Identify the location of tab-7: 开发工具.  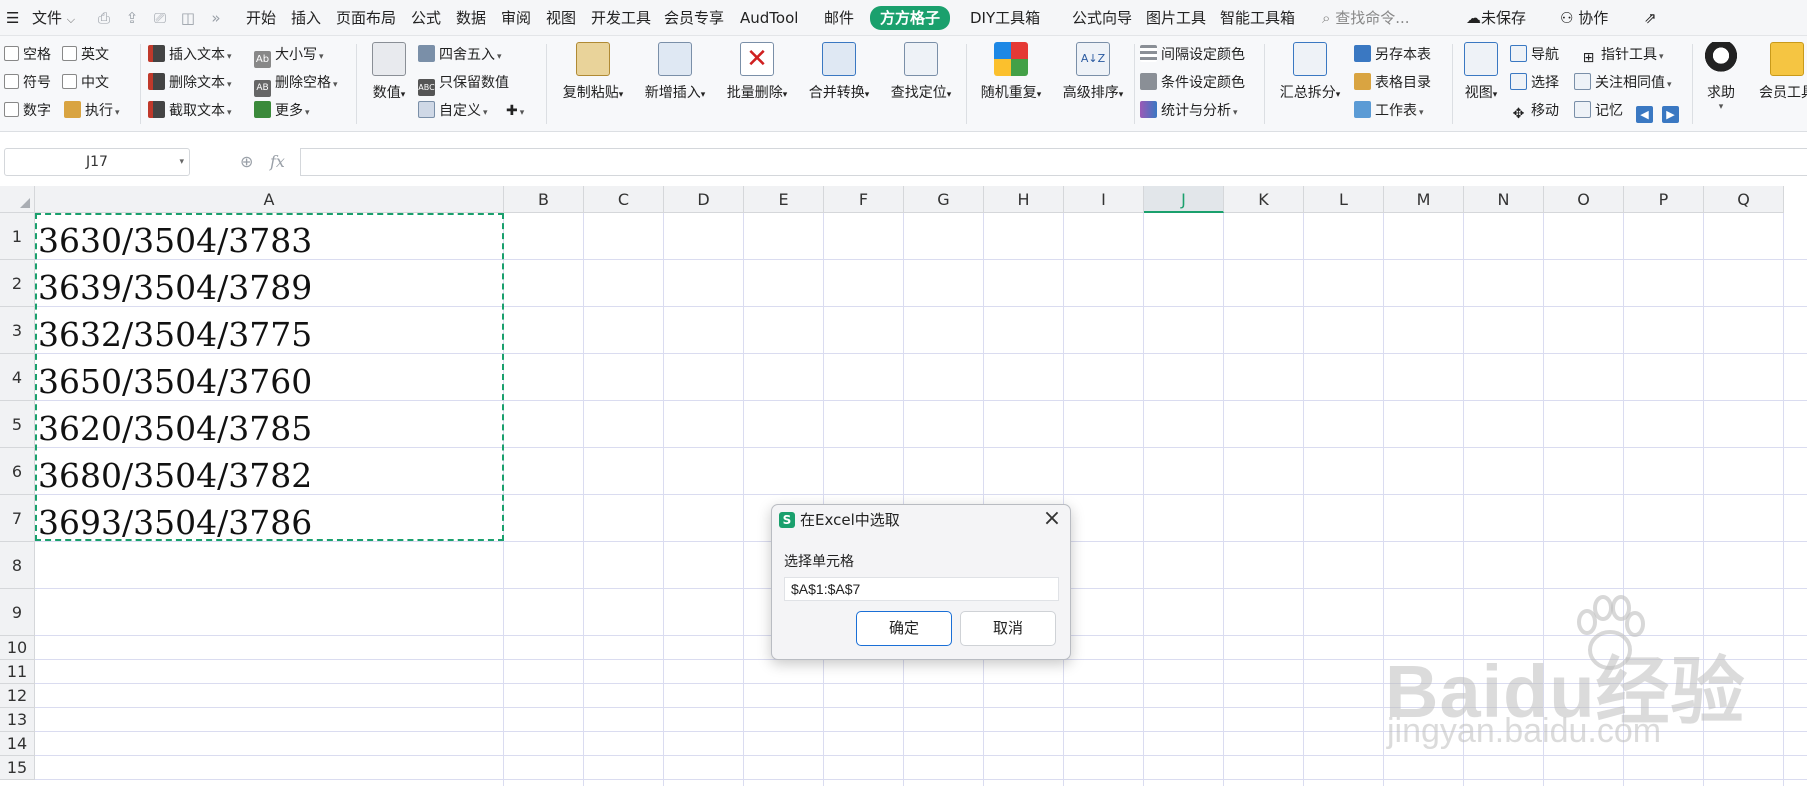
(621, 18).